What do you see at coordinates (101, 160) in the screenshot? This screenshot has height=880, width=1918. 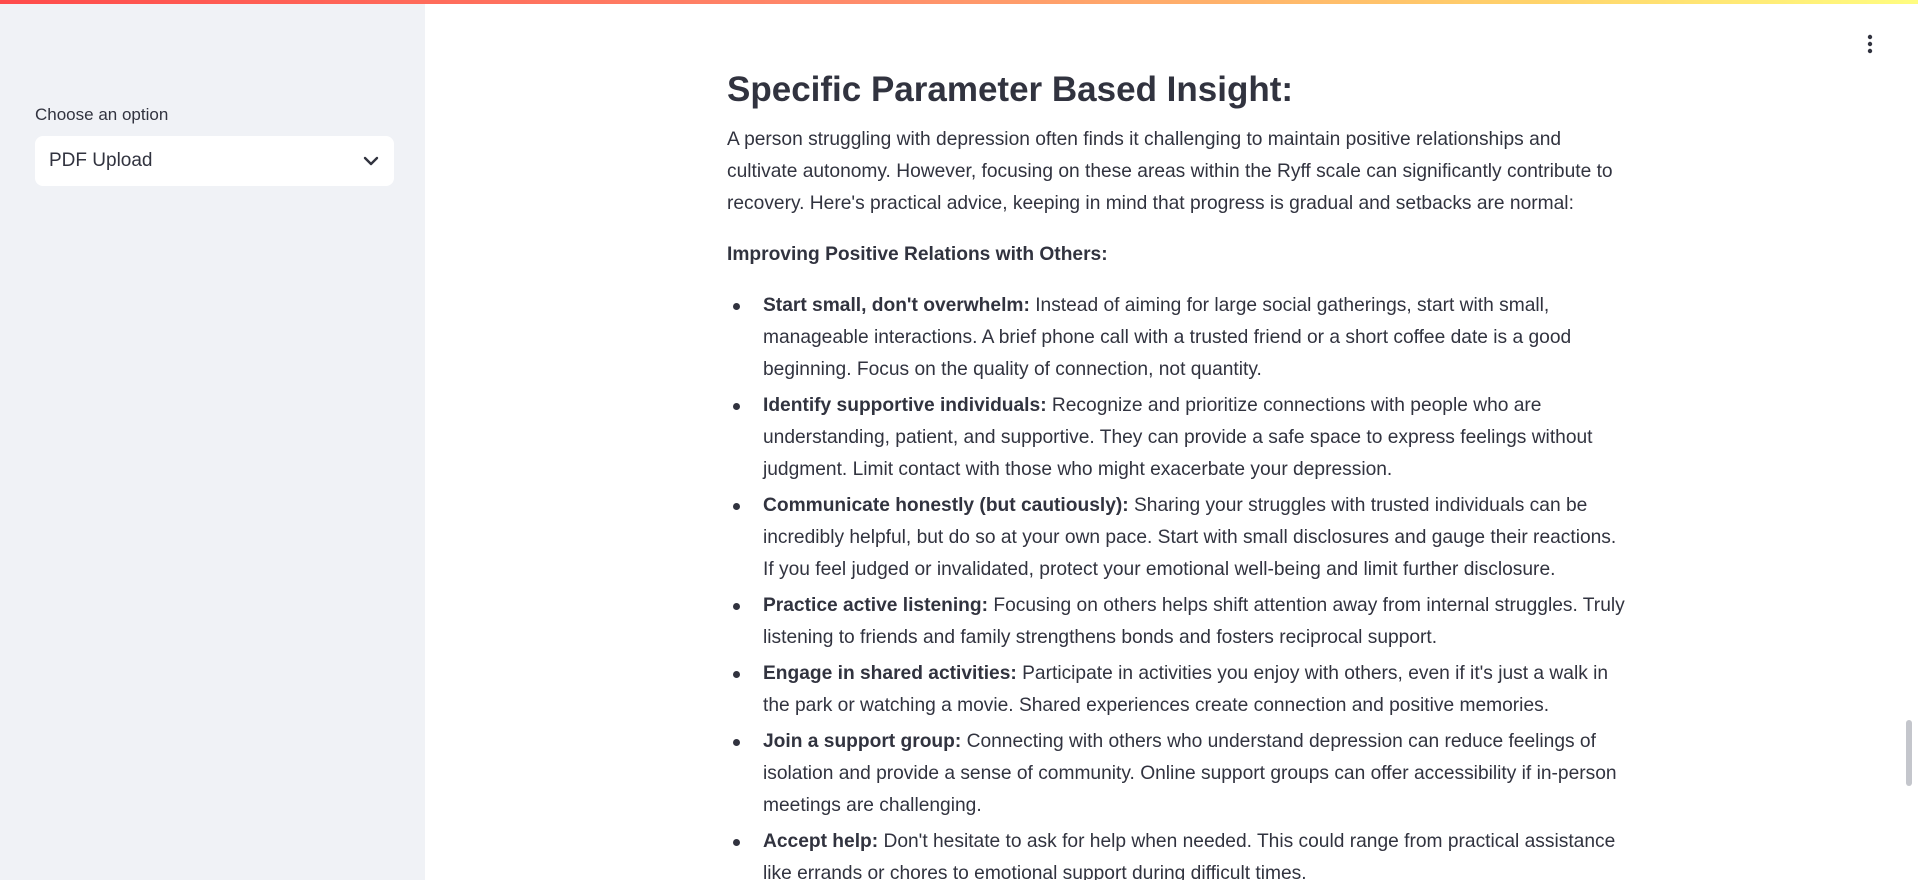 I see `select-value: PDF Upload` at bounding box center [101, 160].